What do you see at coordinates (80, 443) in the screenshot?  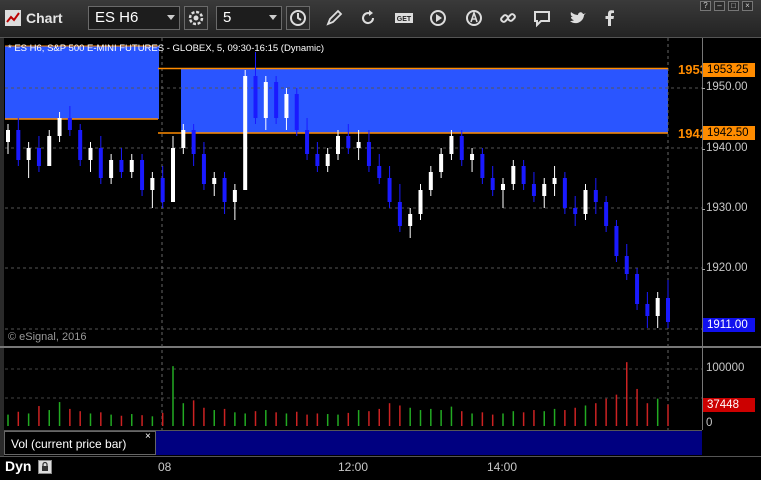 I see `volume-study-label: Vol (current price bar)` at bounding box center [80, 443].